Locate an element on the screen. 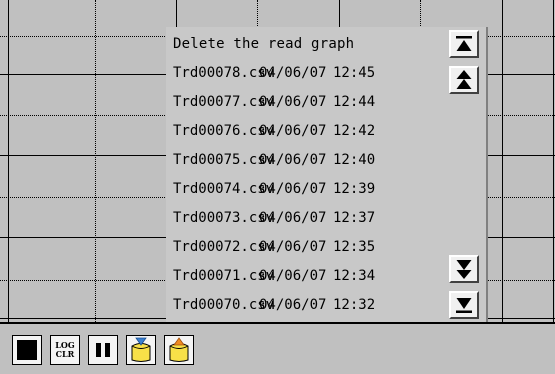 This screenshot has width=555, height=374. file-name: Trd00071.csv is located at coordinates (224, 276).